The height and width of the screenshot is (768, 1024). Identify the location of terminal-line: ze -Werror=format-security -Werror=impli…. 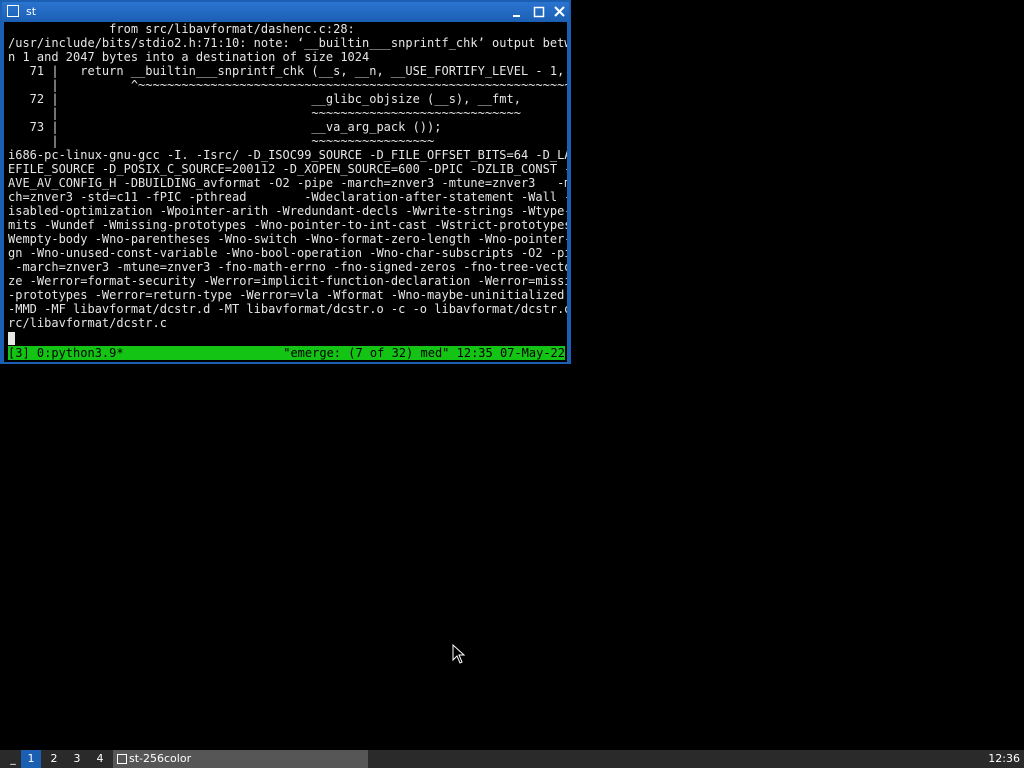
(287, 281).